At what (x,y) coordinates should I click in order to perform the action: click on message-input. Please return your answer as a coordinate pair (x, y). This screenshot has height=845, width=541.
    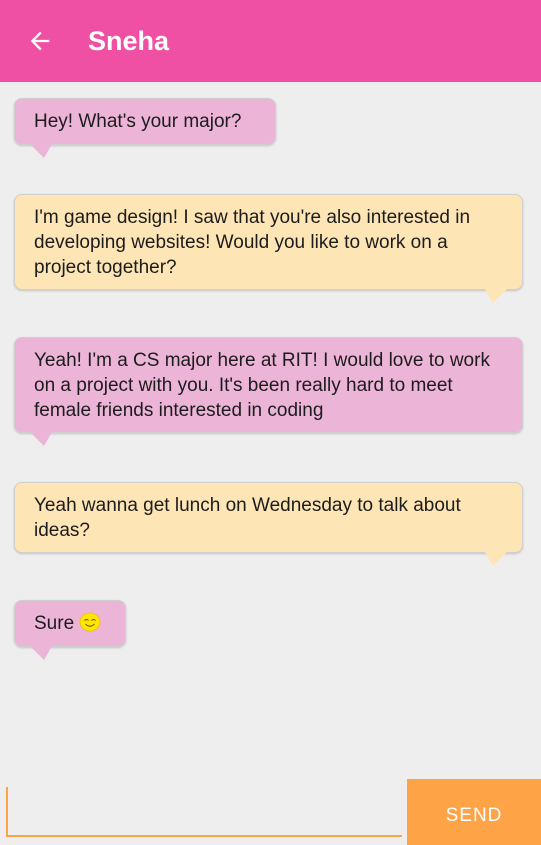
    Looking at the image, I should click on (204, 812).